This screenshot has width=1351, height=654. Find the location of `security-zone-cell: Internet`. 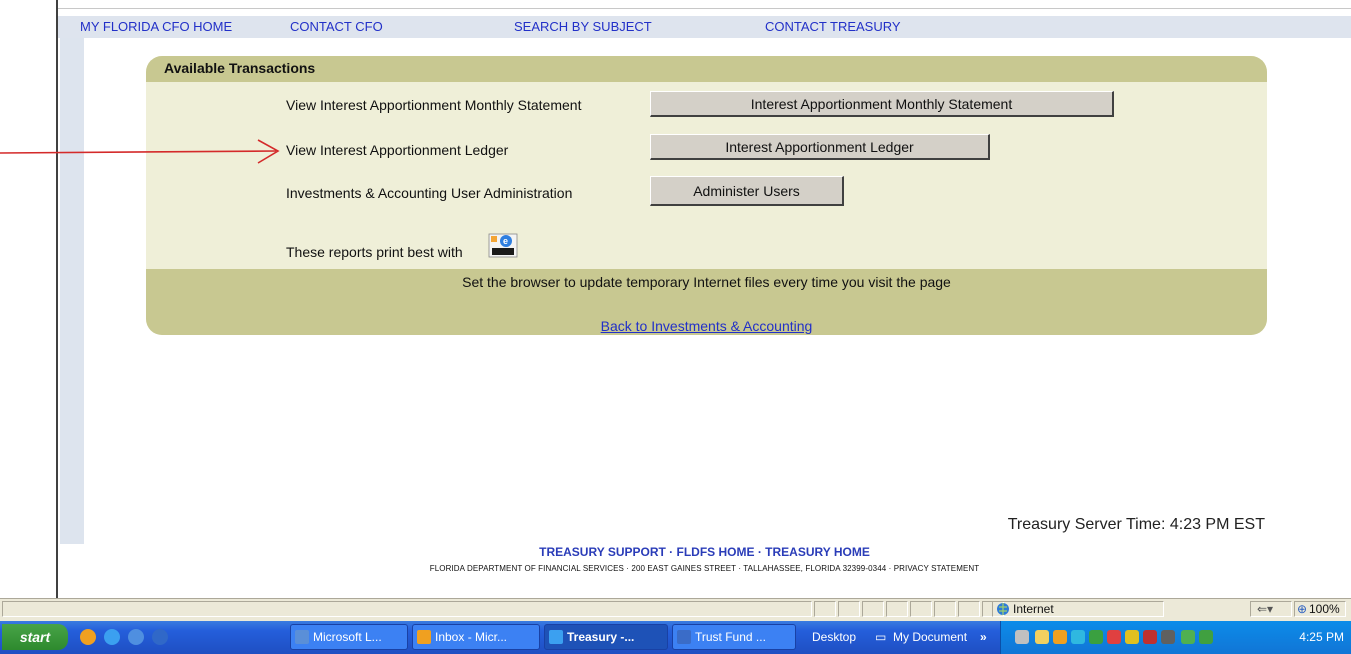

security-zone-cell: Internet is located at coordinates (1078, 609).